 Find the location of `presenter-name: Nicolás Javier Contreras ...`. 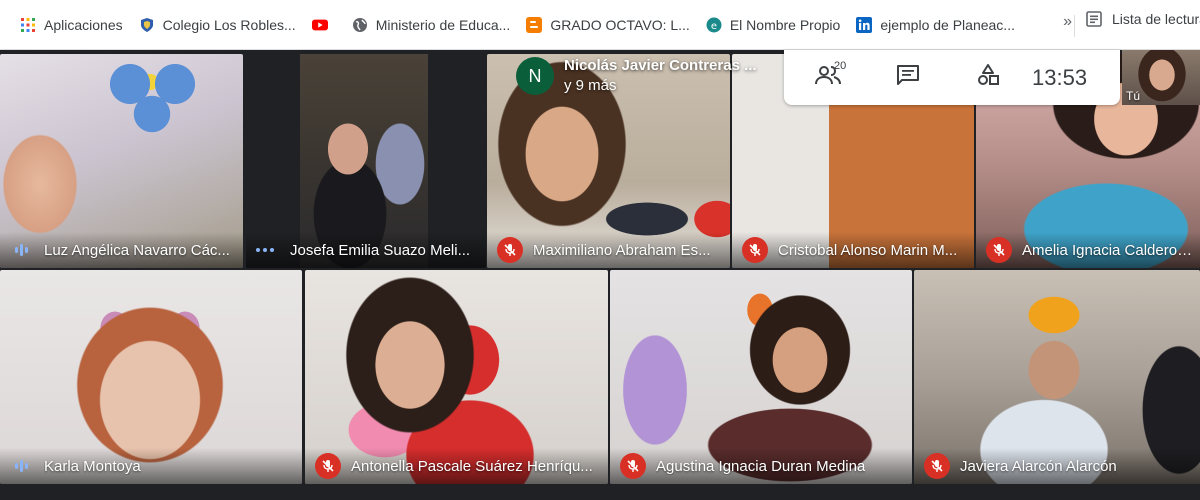

presenter-name: Nicolás Javier Contreras ... is located at coordinates (660, 65).